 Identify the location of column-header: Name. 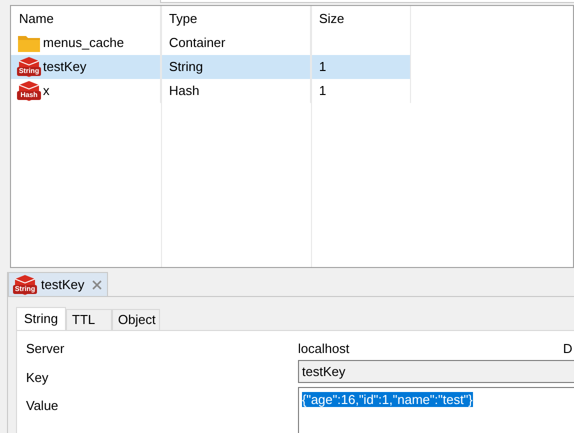
(86, 18).